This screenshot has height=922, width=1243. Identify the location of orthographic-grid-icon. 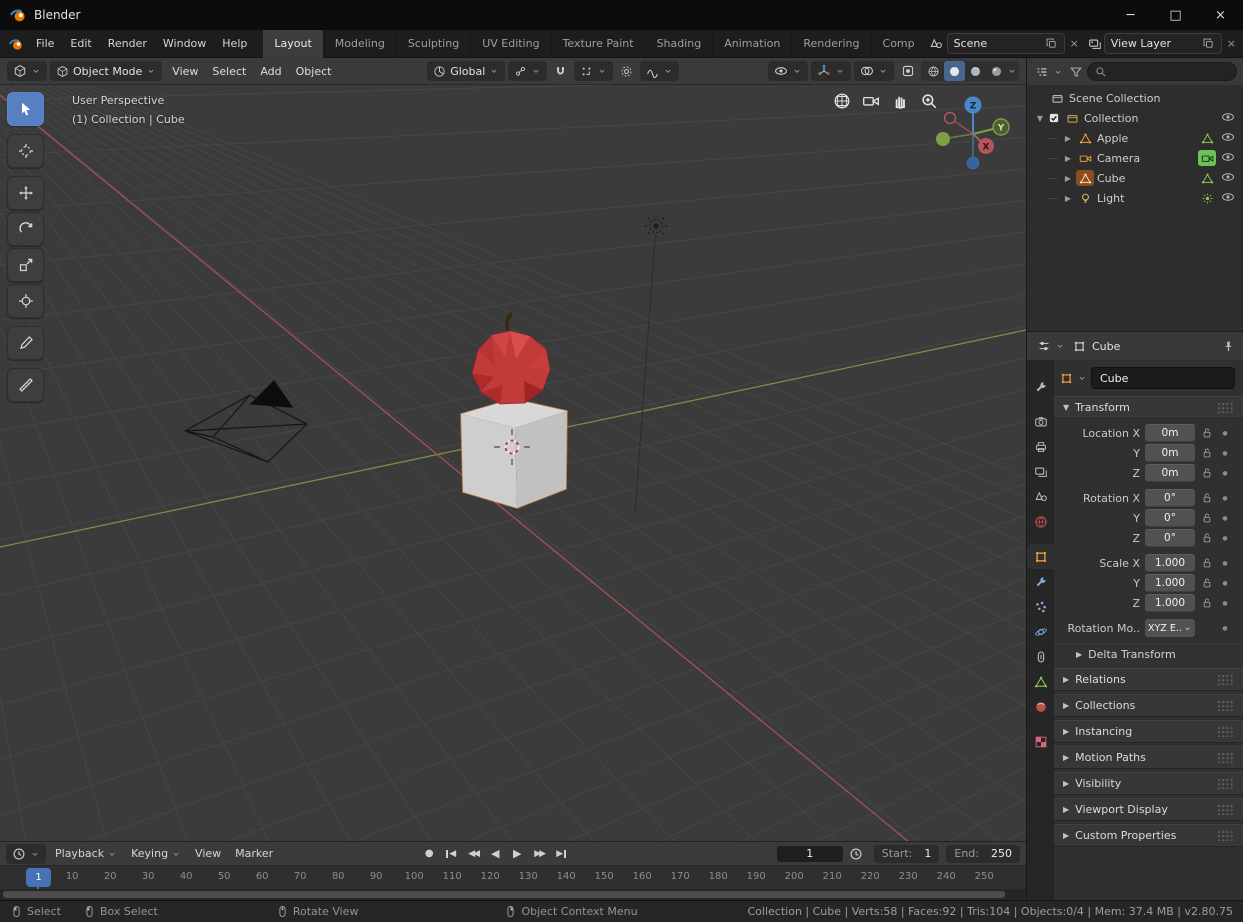
(842, 101).